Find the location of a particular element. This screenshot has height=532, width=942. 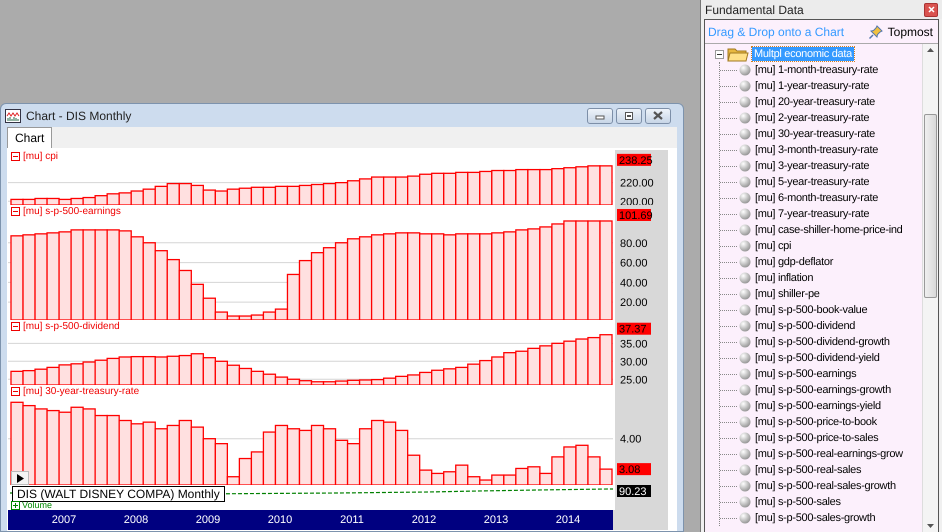

last-value-badge: 37.37 is located at coordinates (634, 329).